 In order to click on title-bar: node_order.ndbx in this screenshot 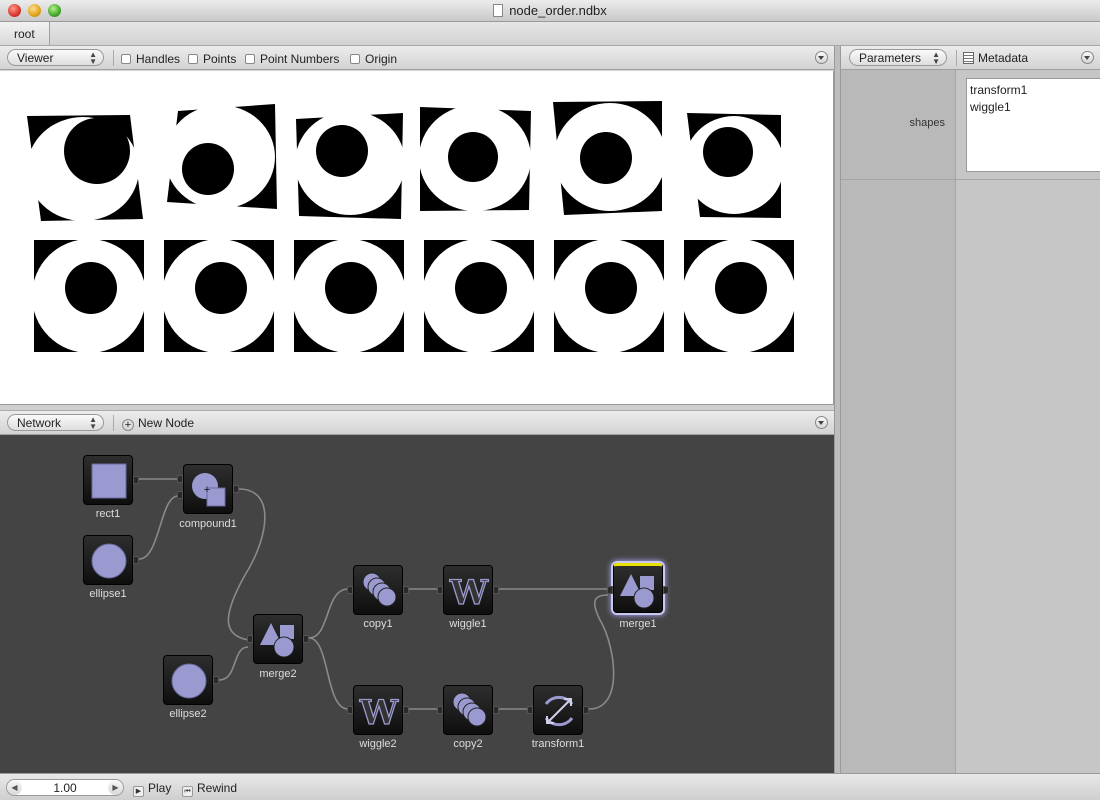, I will do `click(550, 11)`.